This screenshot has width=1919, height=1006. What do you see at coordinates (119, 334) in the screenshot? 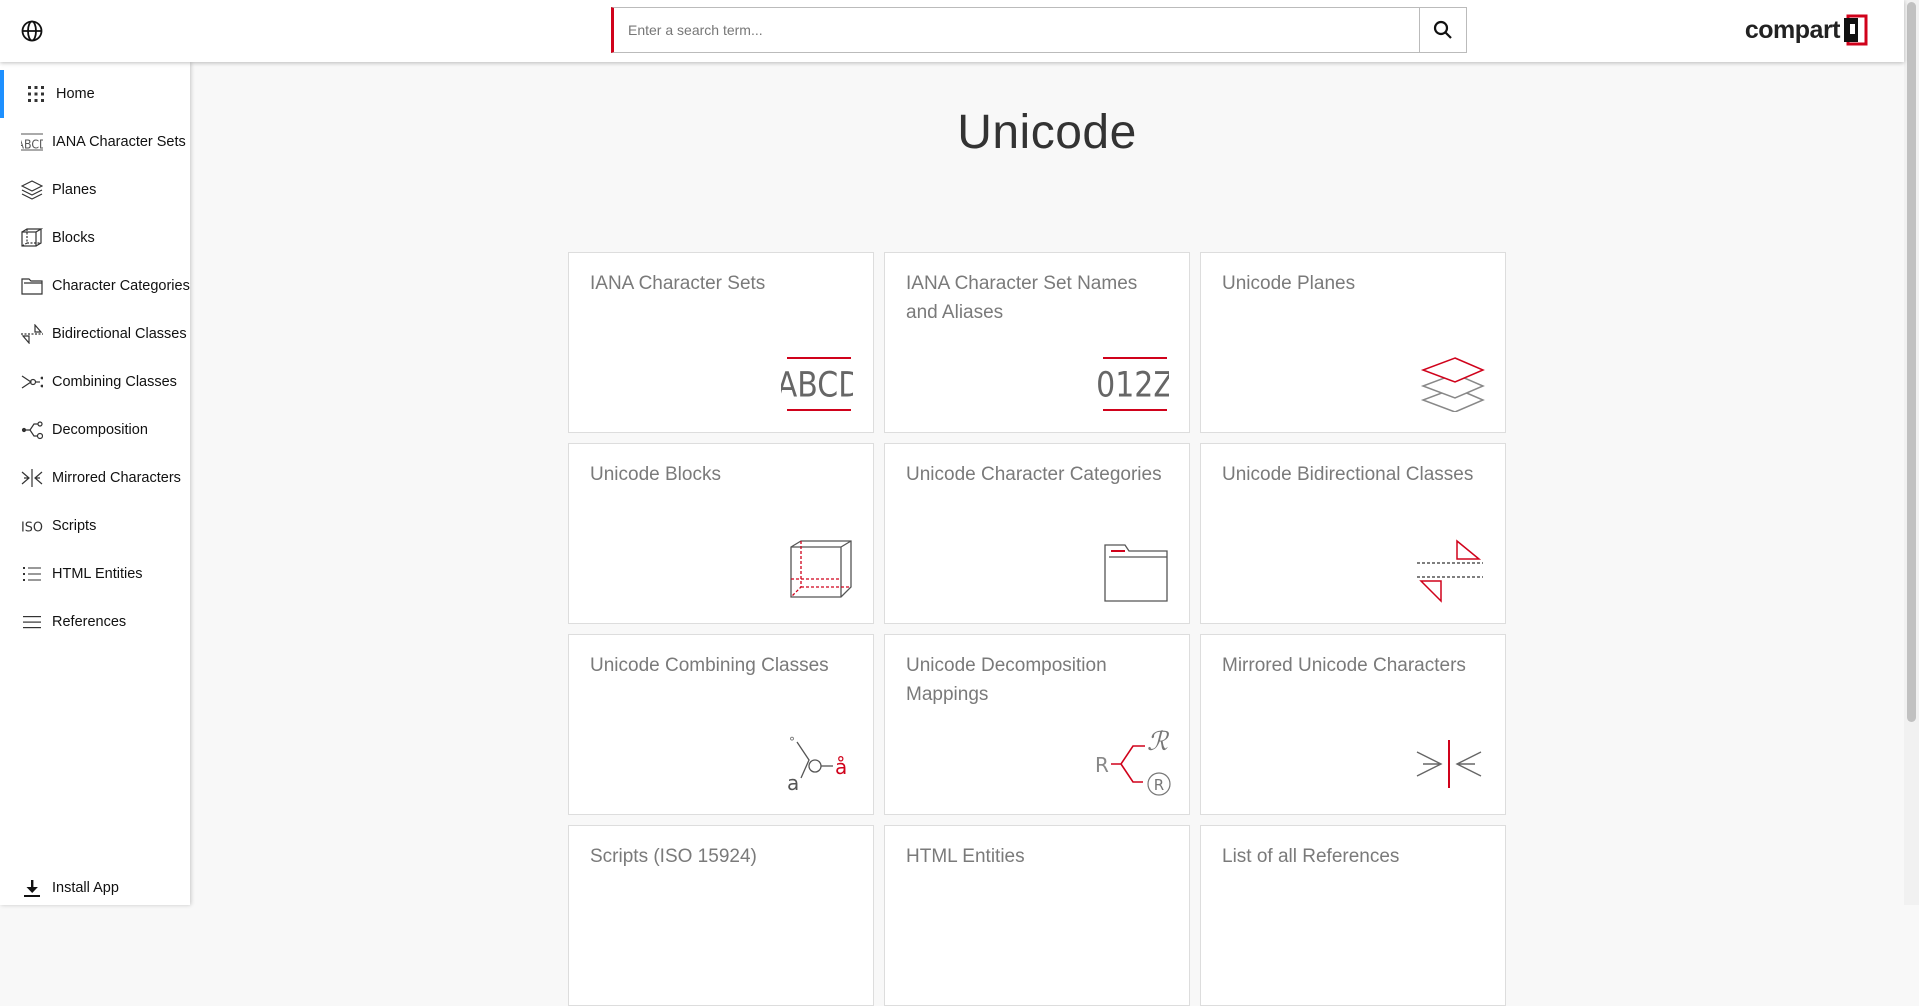
I see `sidebar-item-label: Bidirectional Classes` at bounding box center [119, 334].